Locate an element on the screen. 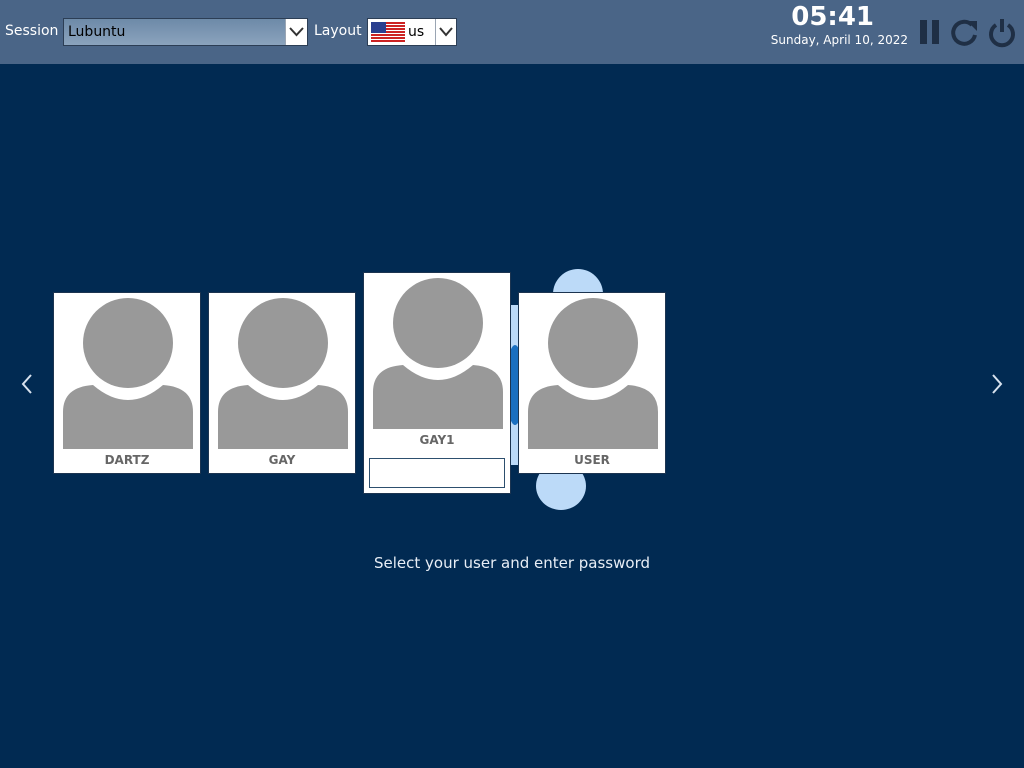 This screenshot has width=1024, height=768. user-name: DARTZ is located at coordinates (127, 460).